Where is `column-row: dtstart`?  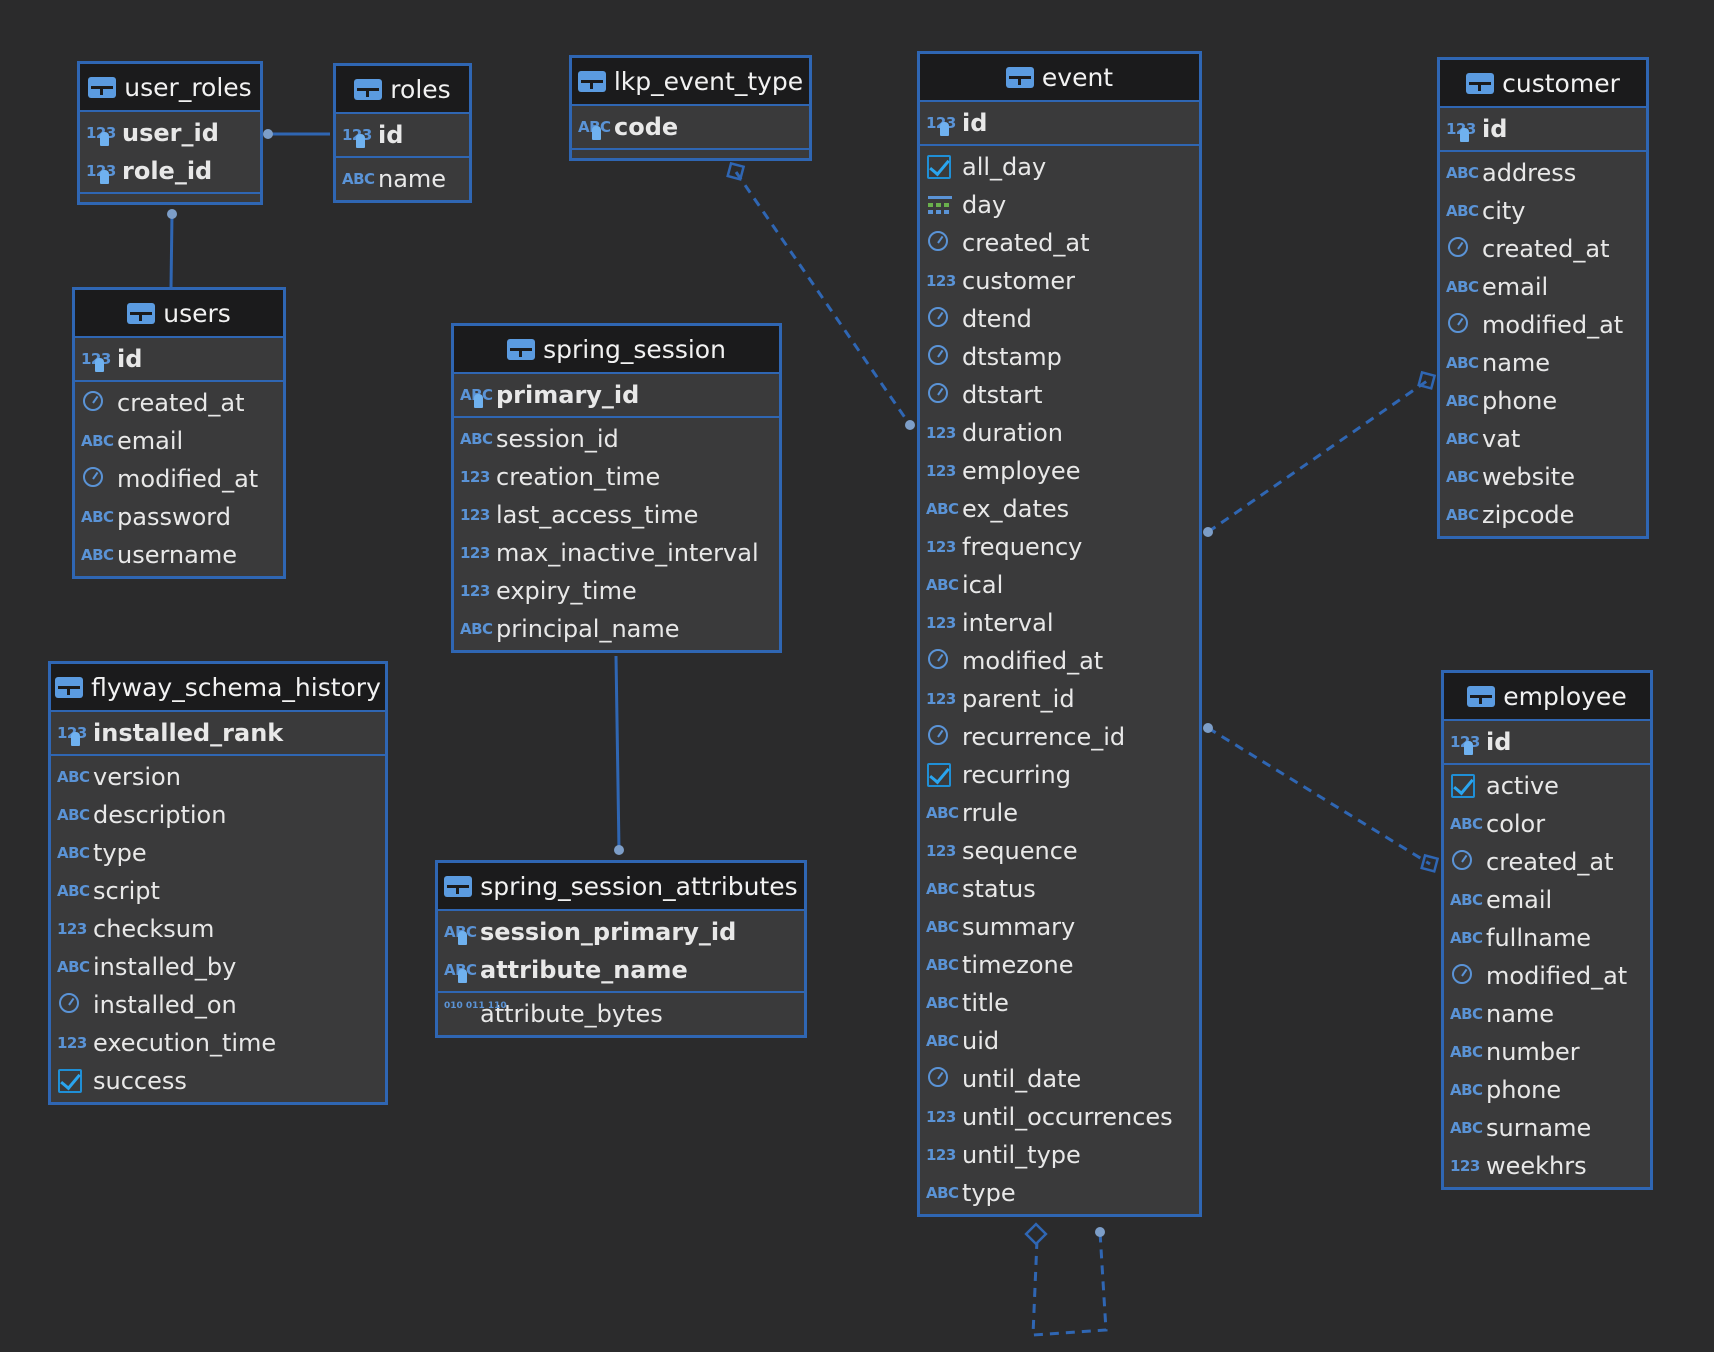 column-row: dtstart is located at coordinates (1059, 395).